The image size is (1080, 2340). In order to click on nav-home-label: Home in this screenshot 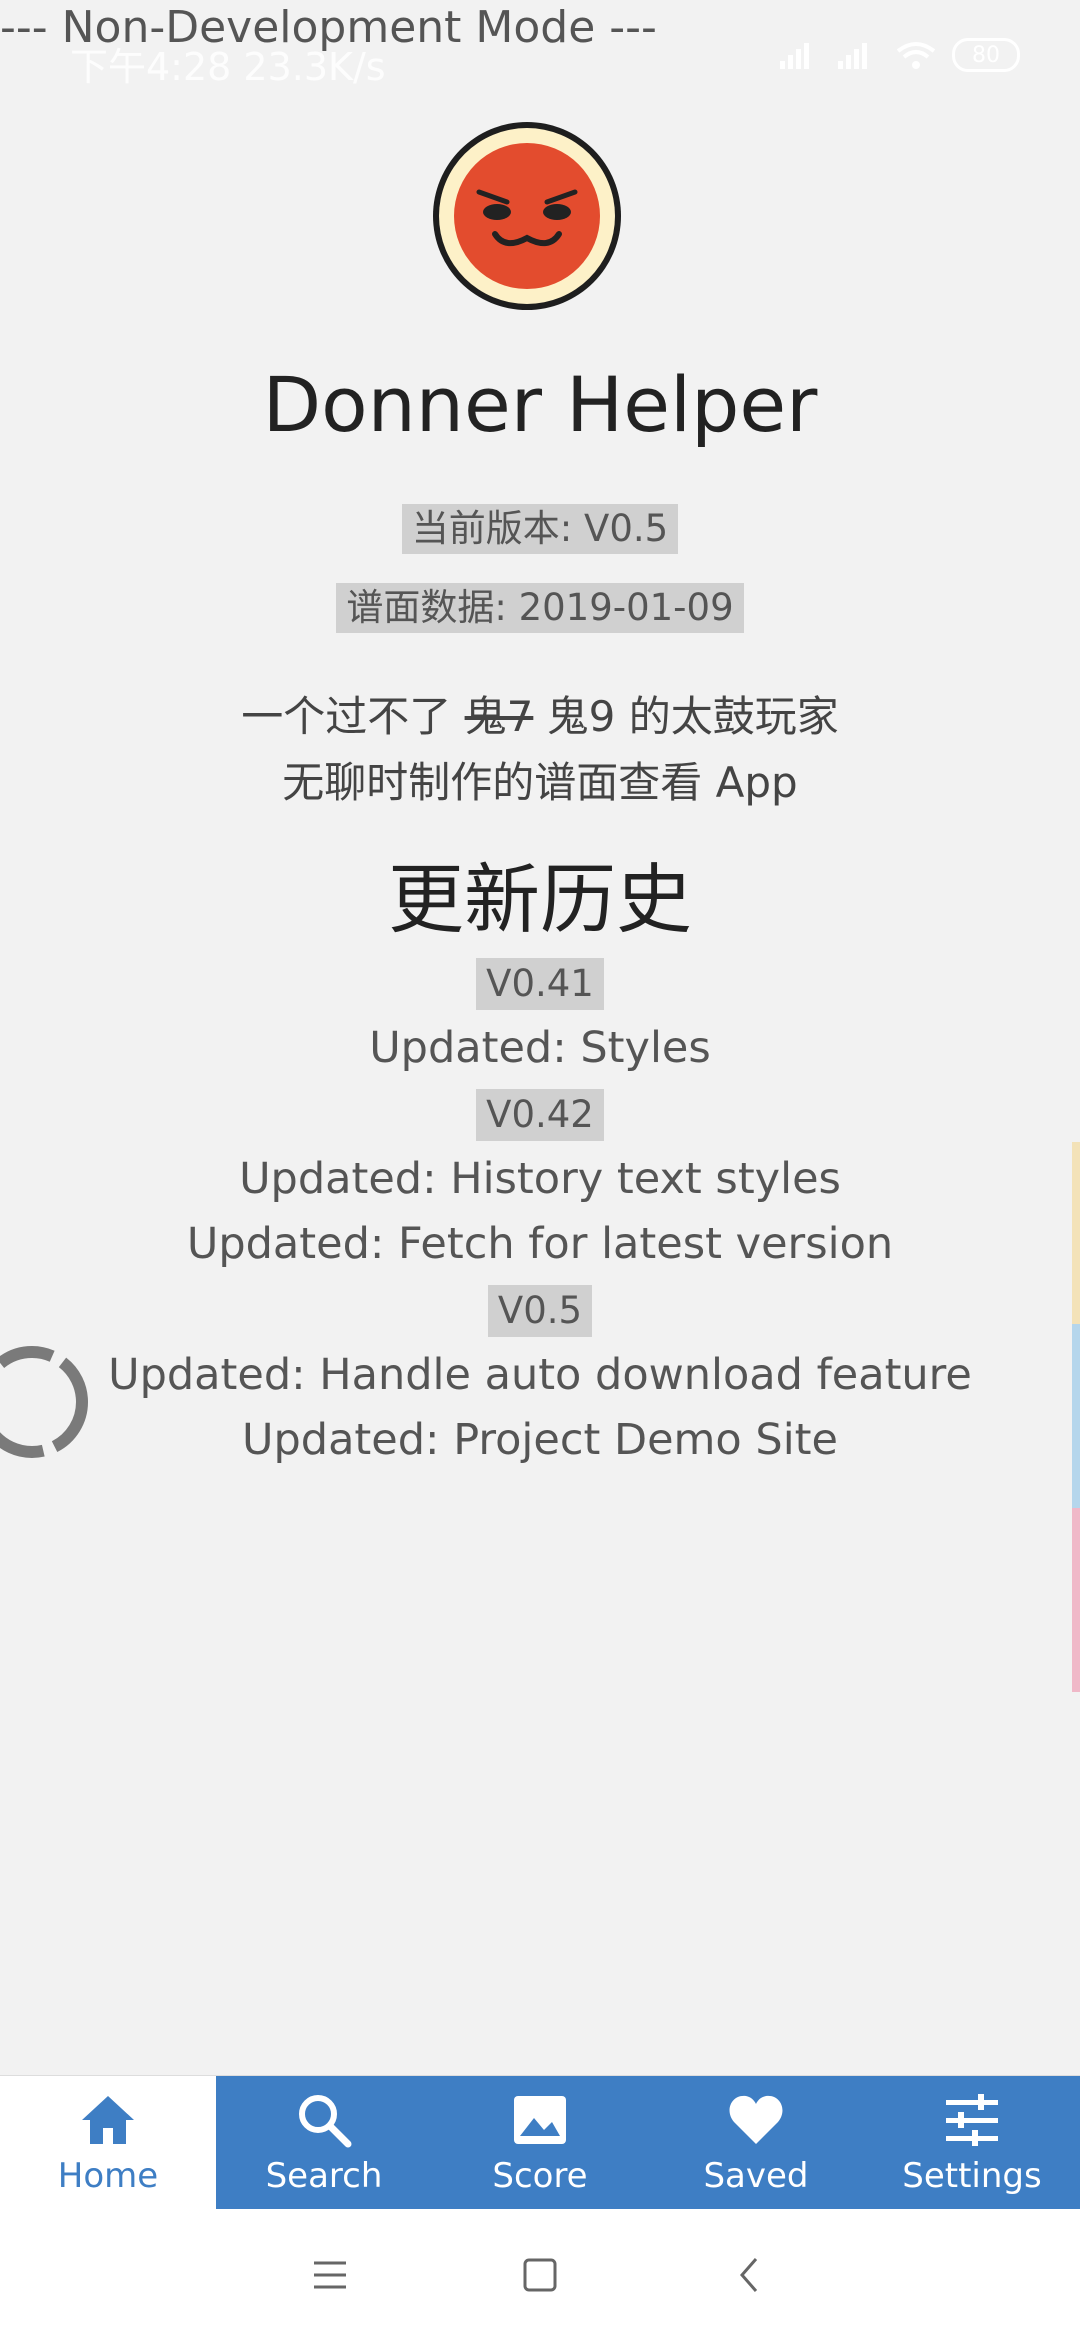, I will do `click(108, 2176)`.